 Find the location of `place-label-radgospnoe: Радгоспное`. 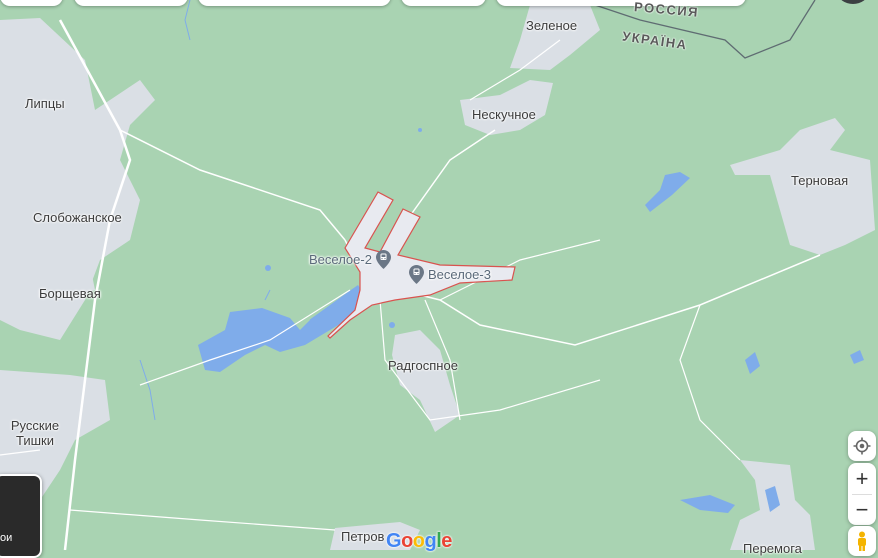

place-label-radgospnoe: Радгоспное is located at coordinates (423, 365).